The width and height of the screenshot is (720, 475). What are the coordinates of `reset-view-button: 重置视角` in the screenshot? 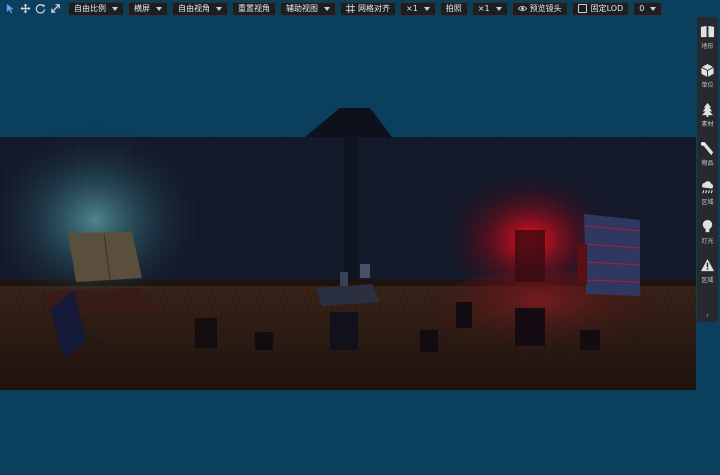 It's located at (254, 8).